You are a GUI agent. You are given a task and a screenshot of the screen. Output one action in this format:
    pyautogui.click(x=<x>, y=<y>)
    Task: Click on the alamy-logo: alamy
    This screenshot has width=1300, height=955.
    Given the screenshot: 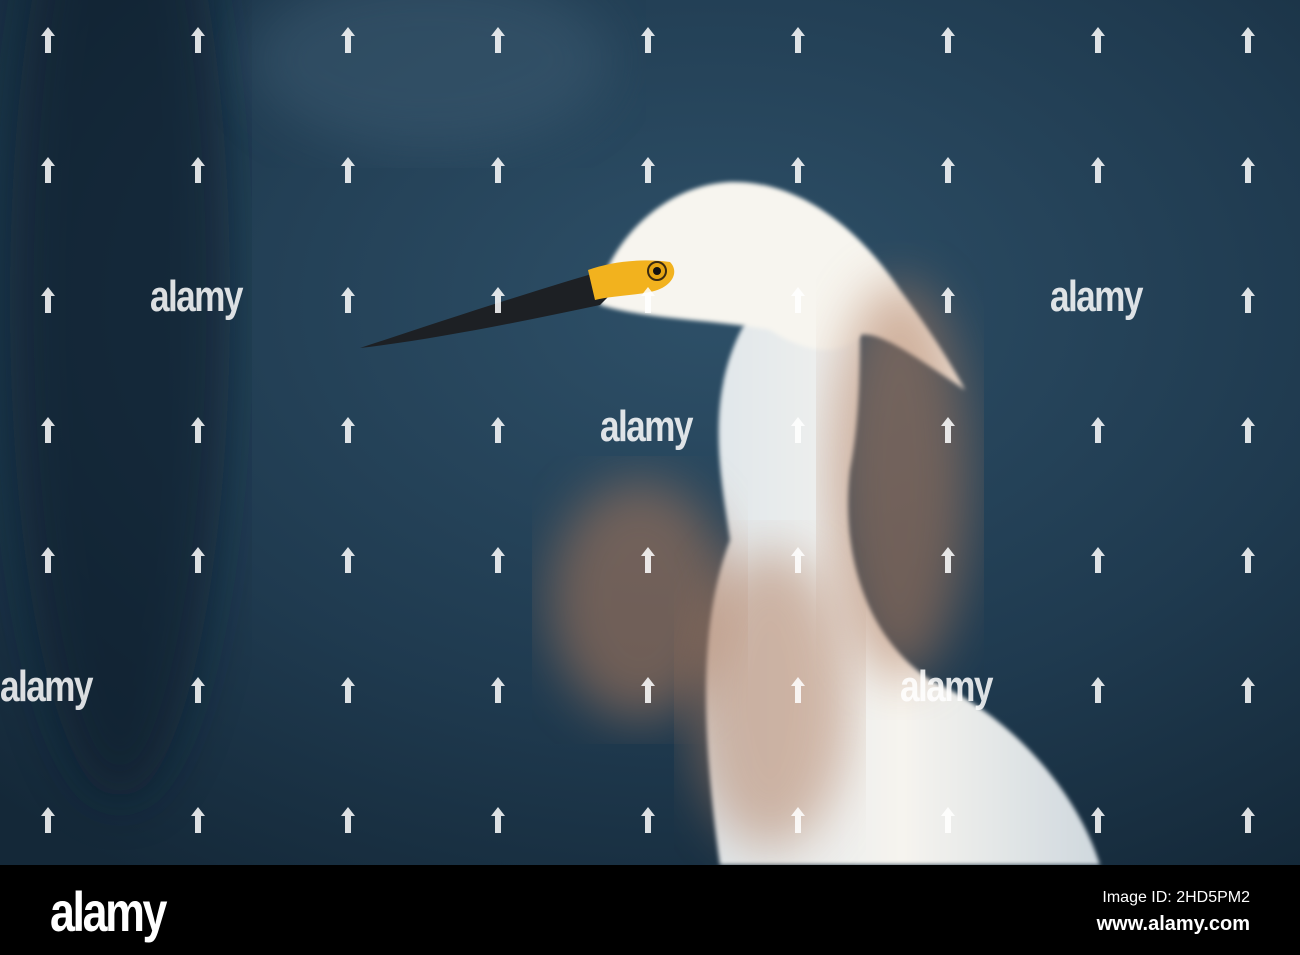 What is the action you would take?
    pyautogui.click(x=108, y=911)
    